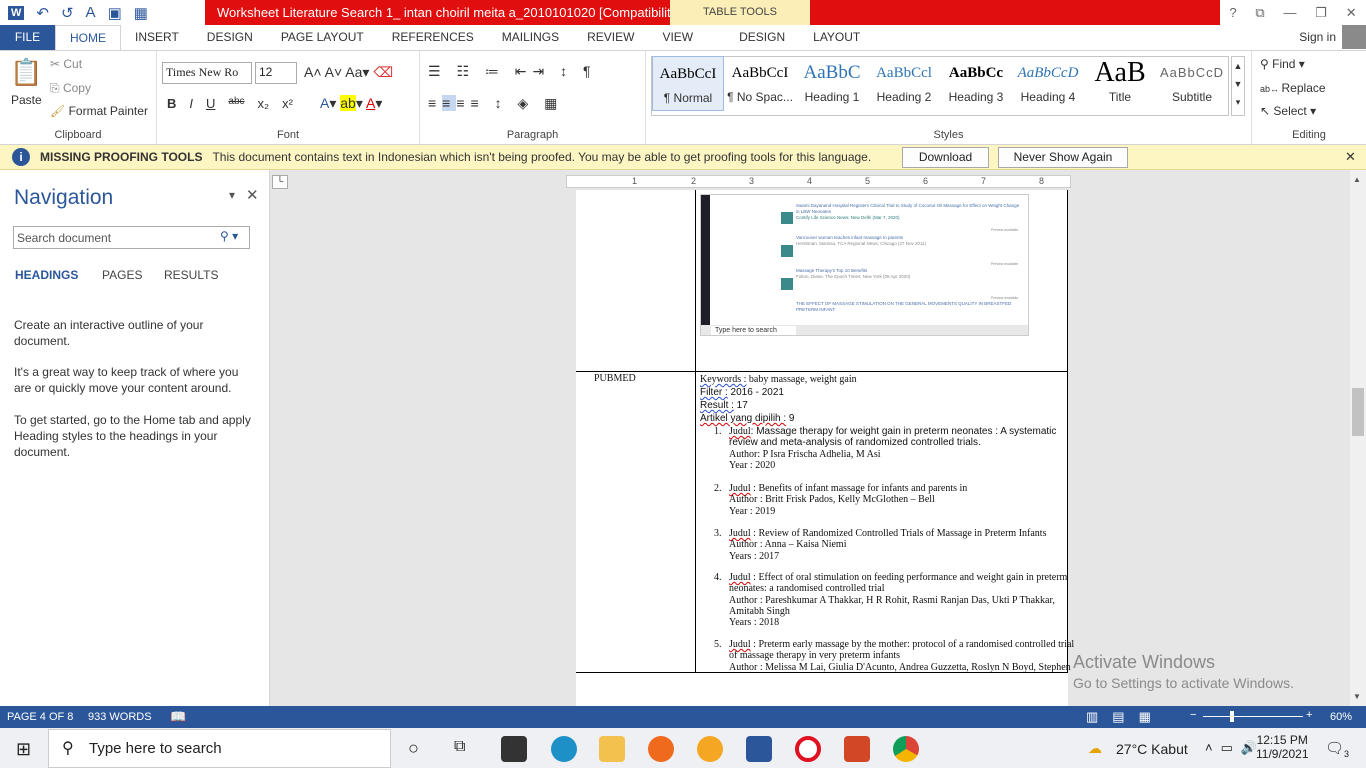 The height and width of the screenshot is (768, 1366). Describe the element at coordinates (141, 13) in the screenshot. I see `touch-mode-icon: ▦` at that location.